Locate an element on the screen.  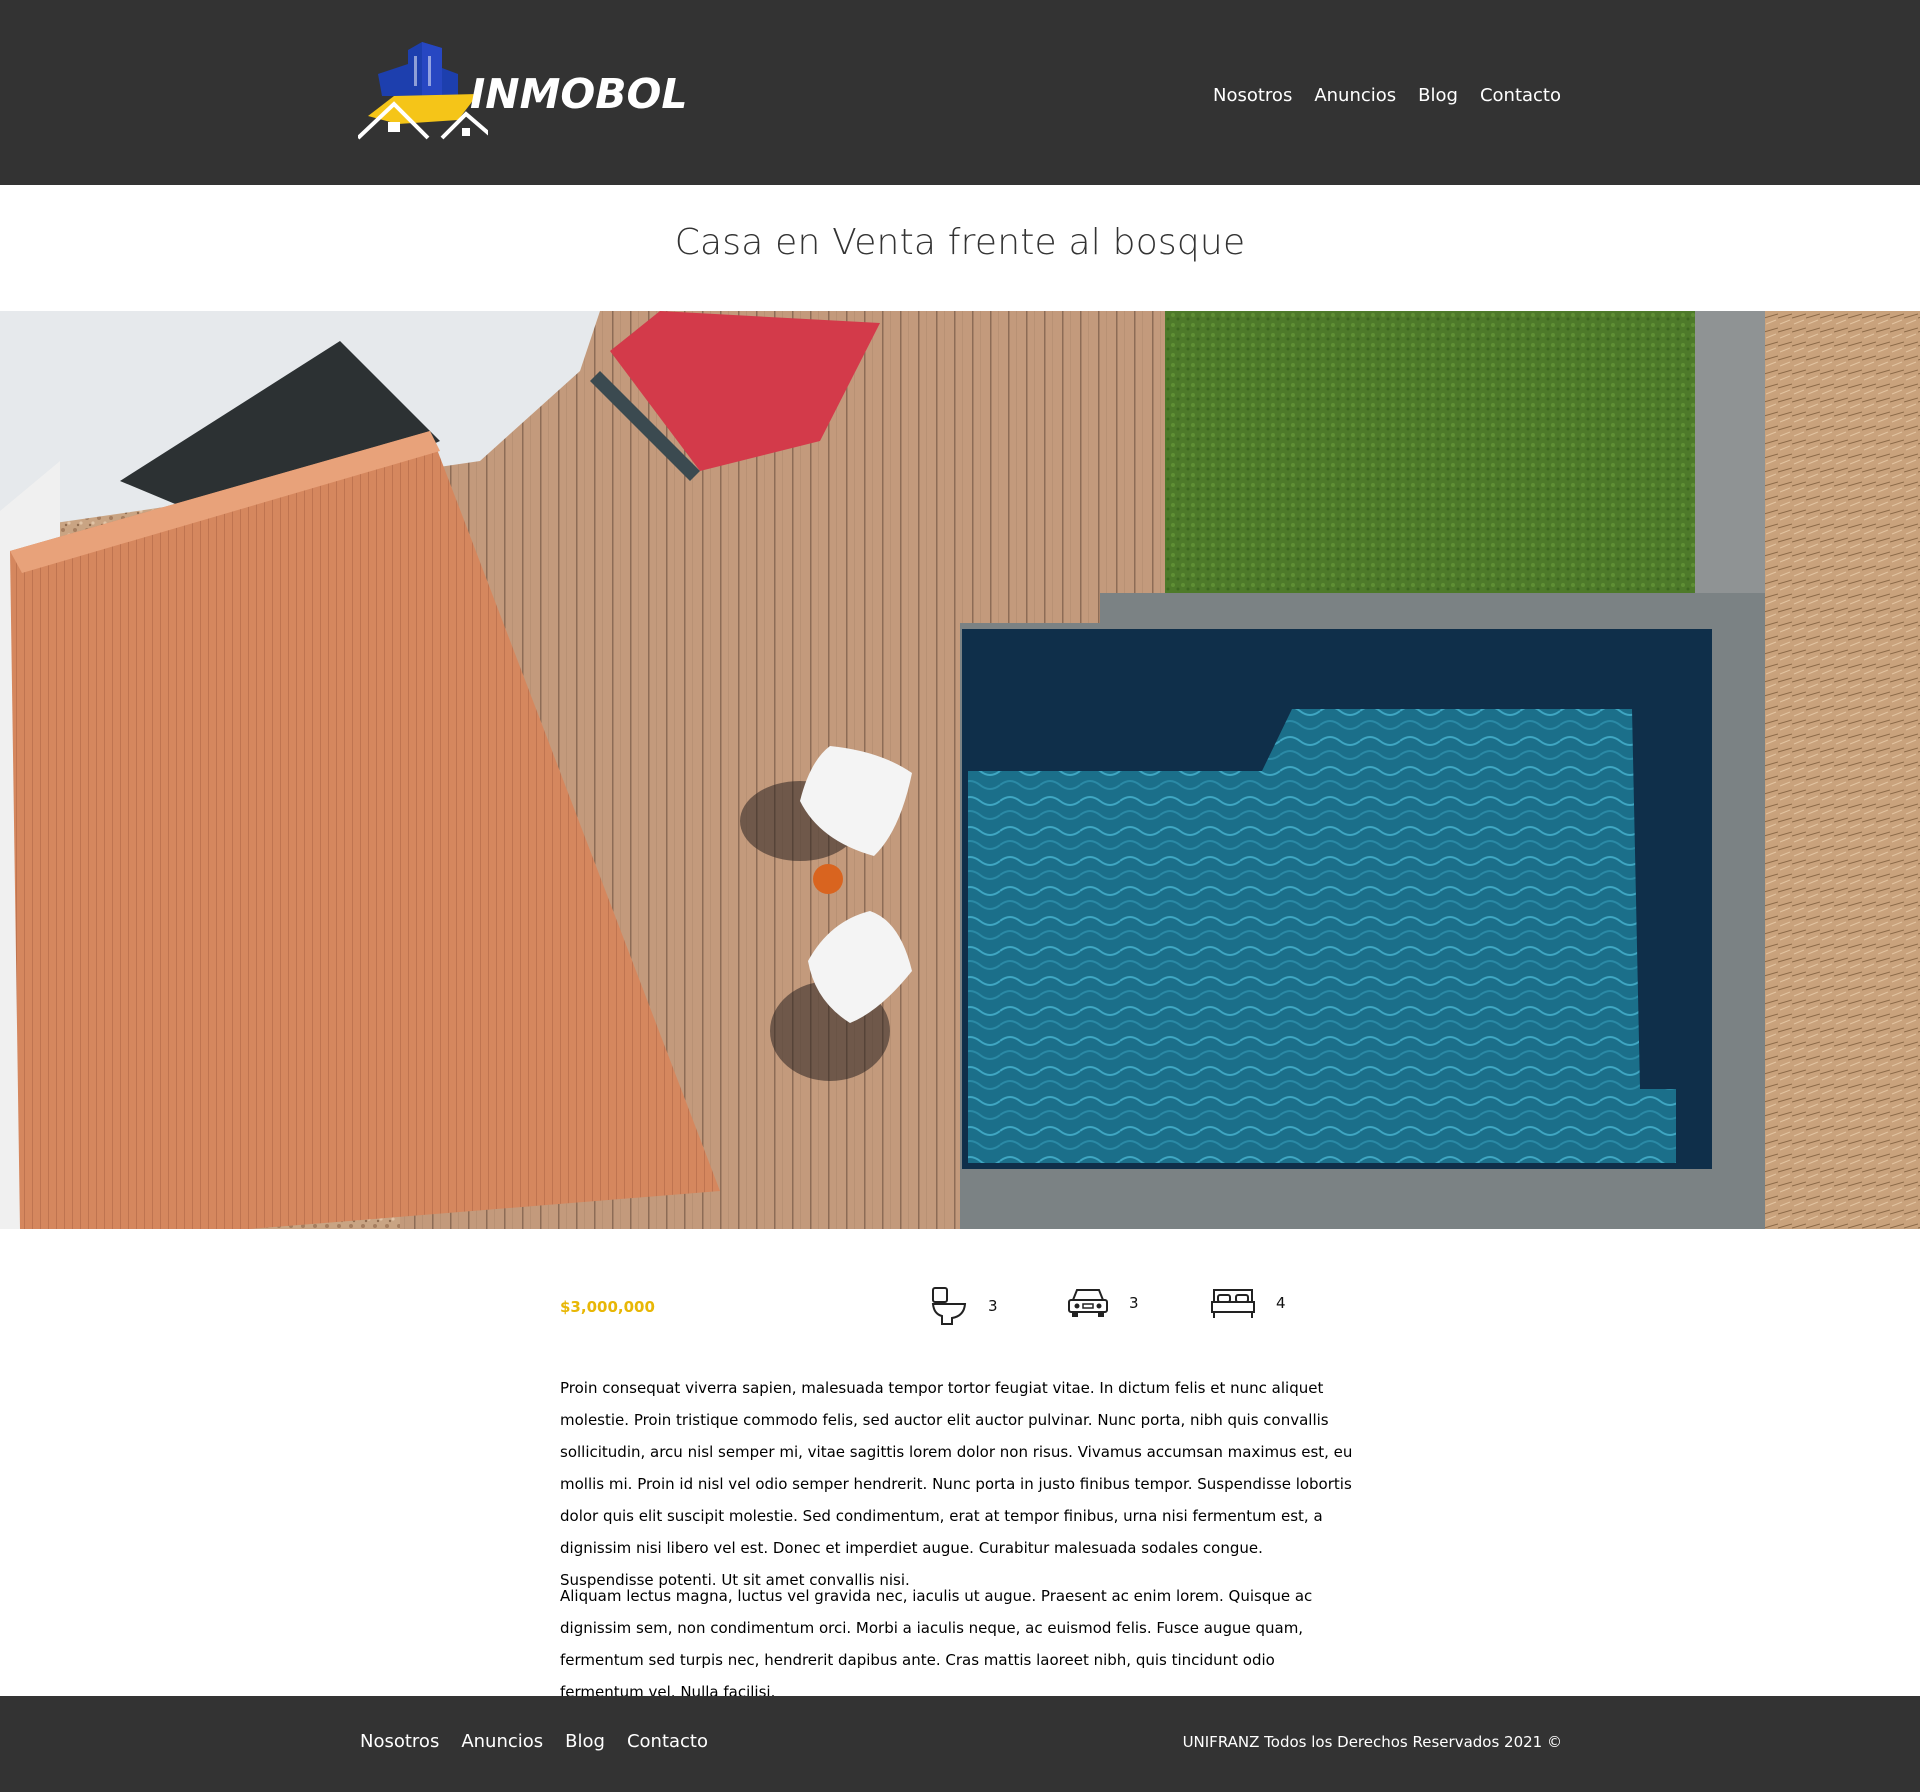
feature-bedrooms: 4 is located at coordinates (1248, 1303).